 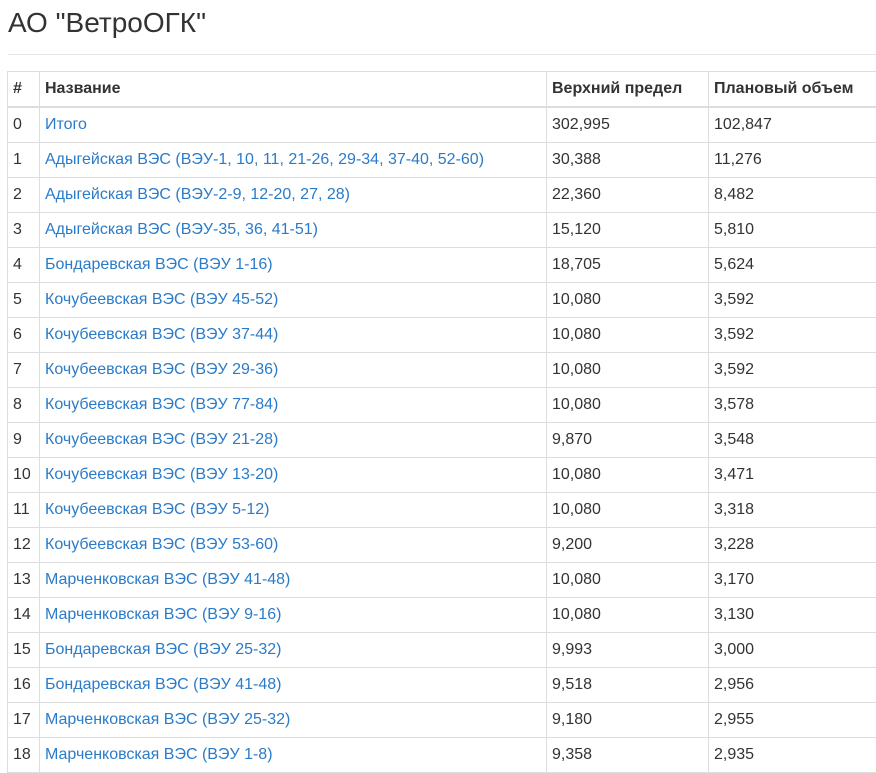 I want to click on row-name-cell: Итого, so click(x=293, y=125).